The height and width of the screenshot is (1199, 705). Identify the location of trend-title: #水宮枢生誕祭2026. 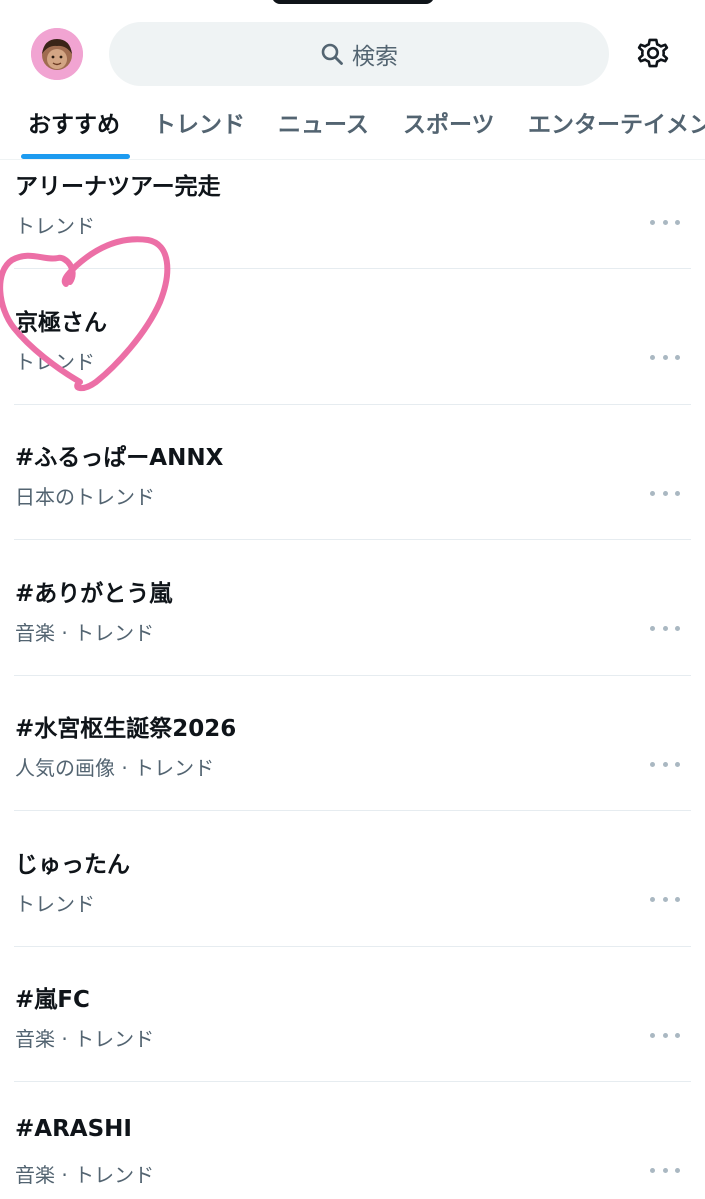
(126, 729).